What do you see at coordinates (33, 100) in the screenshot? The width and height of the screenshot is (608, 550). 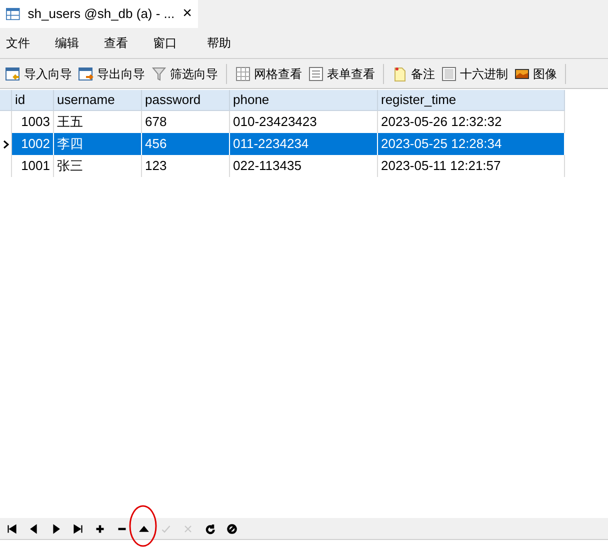 I see `column-header: id` at bounding box center [33, 100].